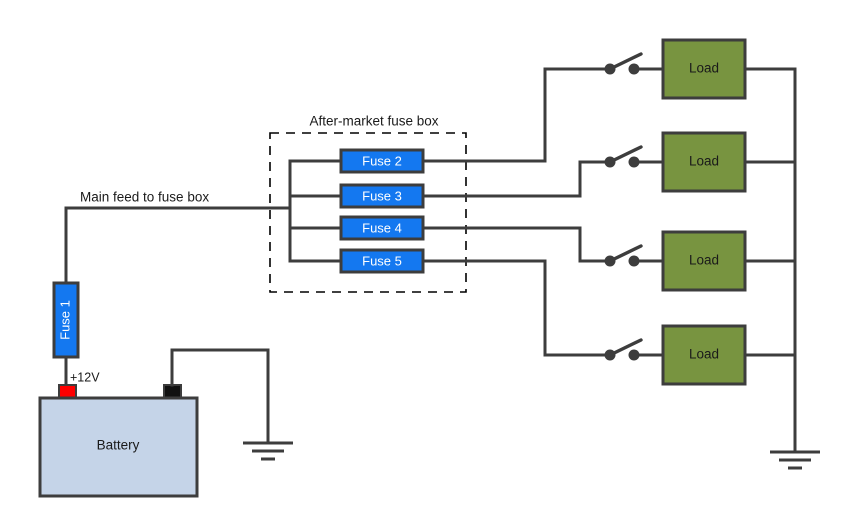 Image resolution: width=850 pixels, height=531 pixels. I want to click on load-1-label: Load, so click(704, 68).